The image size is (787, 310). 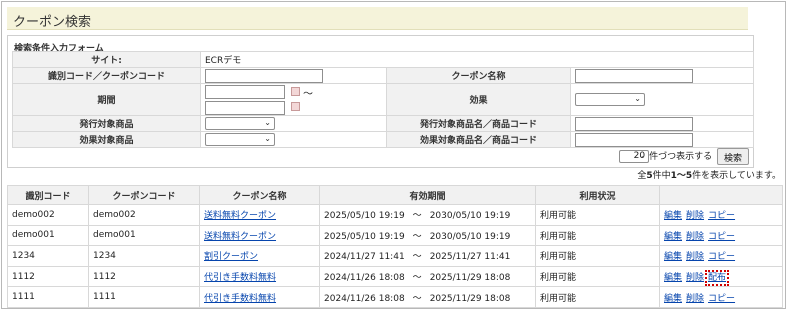 What do you see at coordinates (610, 99) in the screenshot?
I see `effect-select: ⌄` at bounding box center [610, 99].